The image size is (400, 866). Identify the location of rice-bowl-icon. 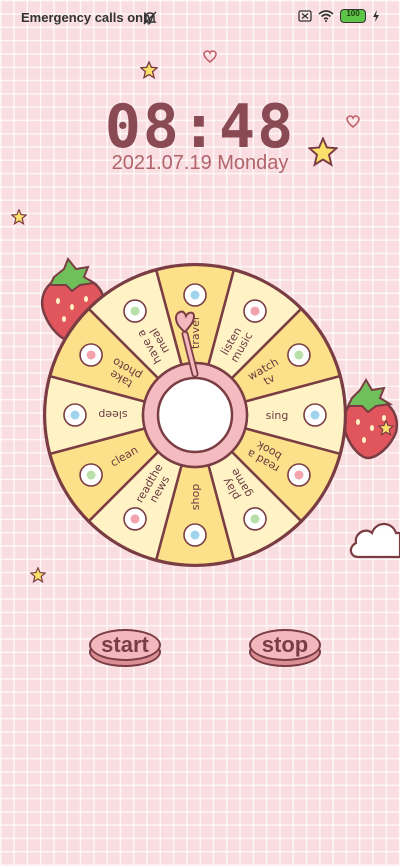
(135, 311).